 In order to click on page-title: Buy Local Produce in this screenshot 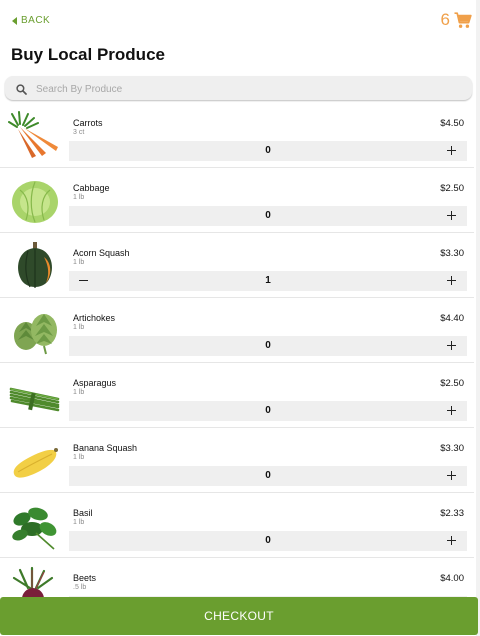, I will do `click(88, 54)`.